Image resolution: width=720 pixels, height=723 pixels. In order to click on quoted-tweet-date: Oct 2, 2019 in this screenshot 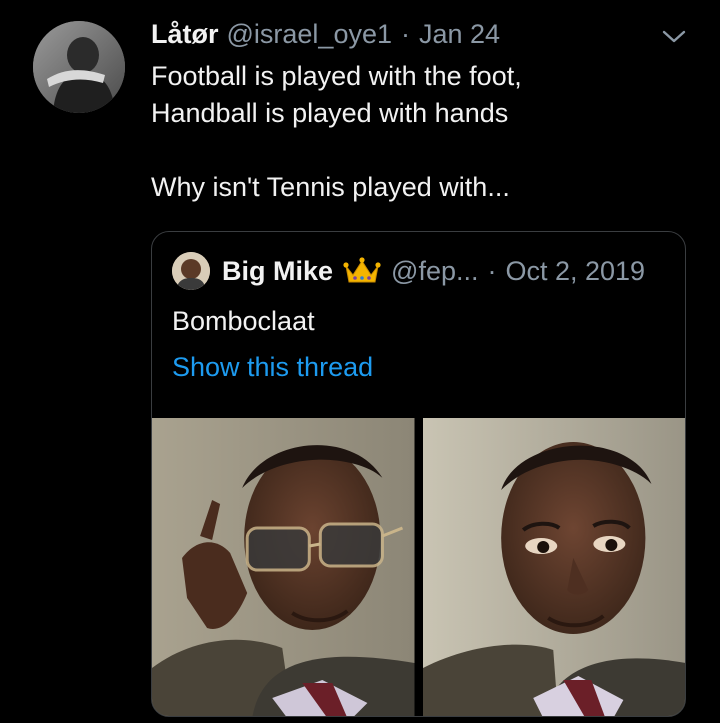, I will do `click(575, 270)`.